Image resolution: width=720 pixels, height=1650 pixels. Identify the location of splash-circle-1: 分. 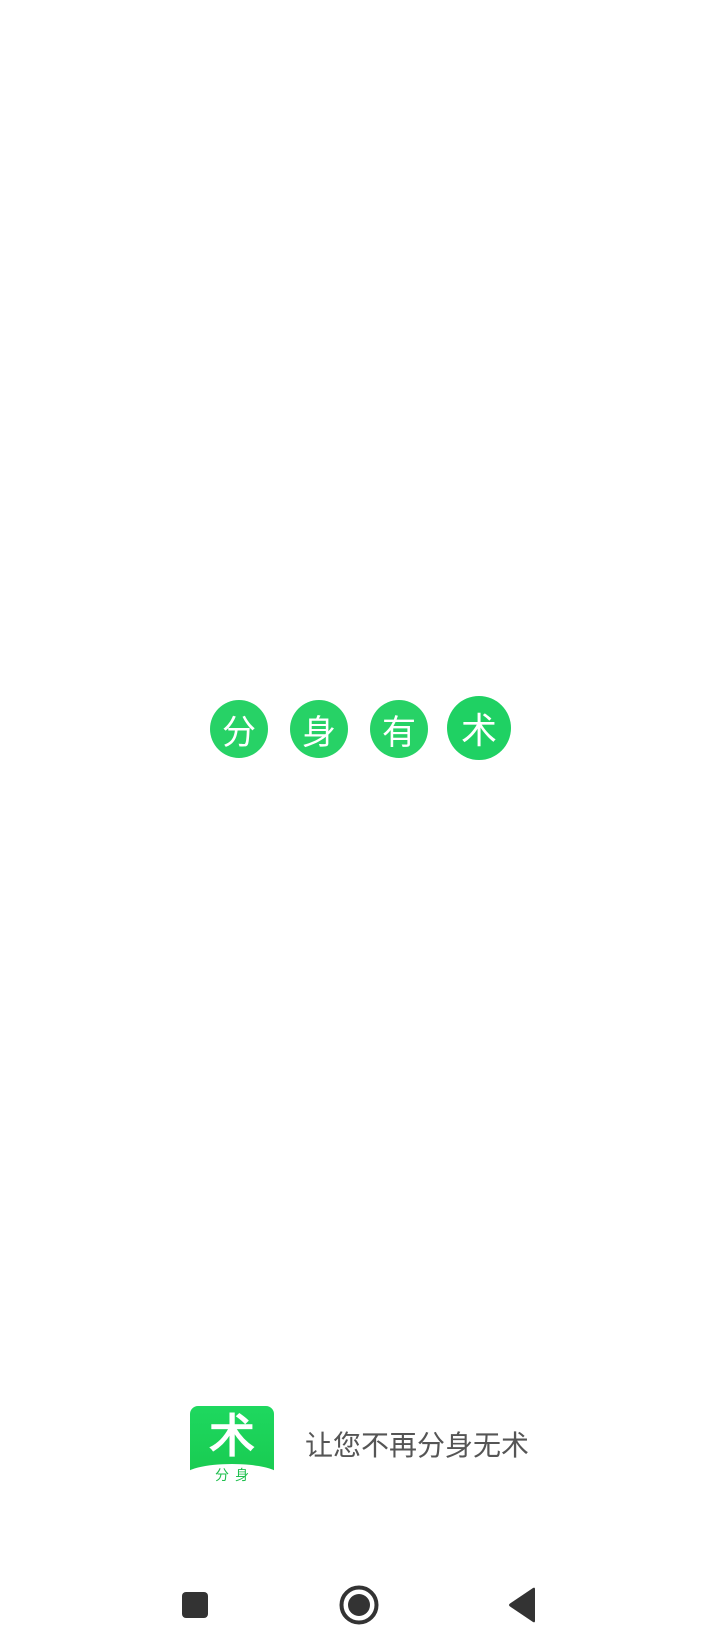
(239, 729).